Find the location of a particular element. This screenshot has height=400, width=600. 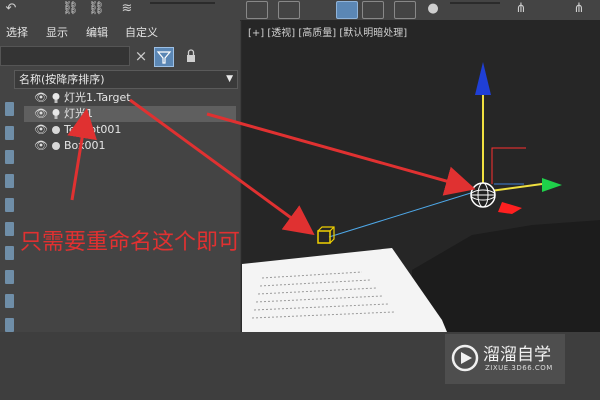

annotation-arrow-to-row is located at coordinates (82, 154).